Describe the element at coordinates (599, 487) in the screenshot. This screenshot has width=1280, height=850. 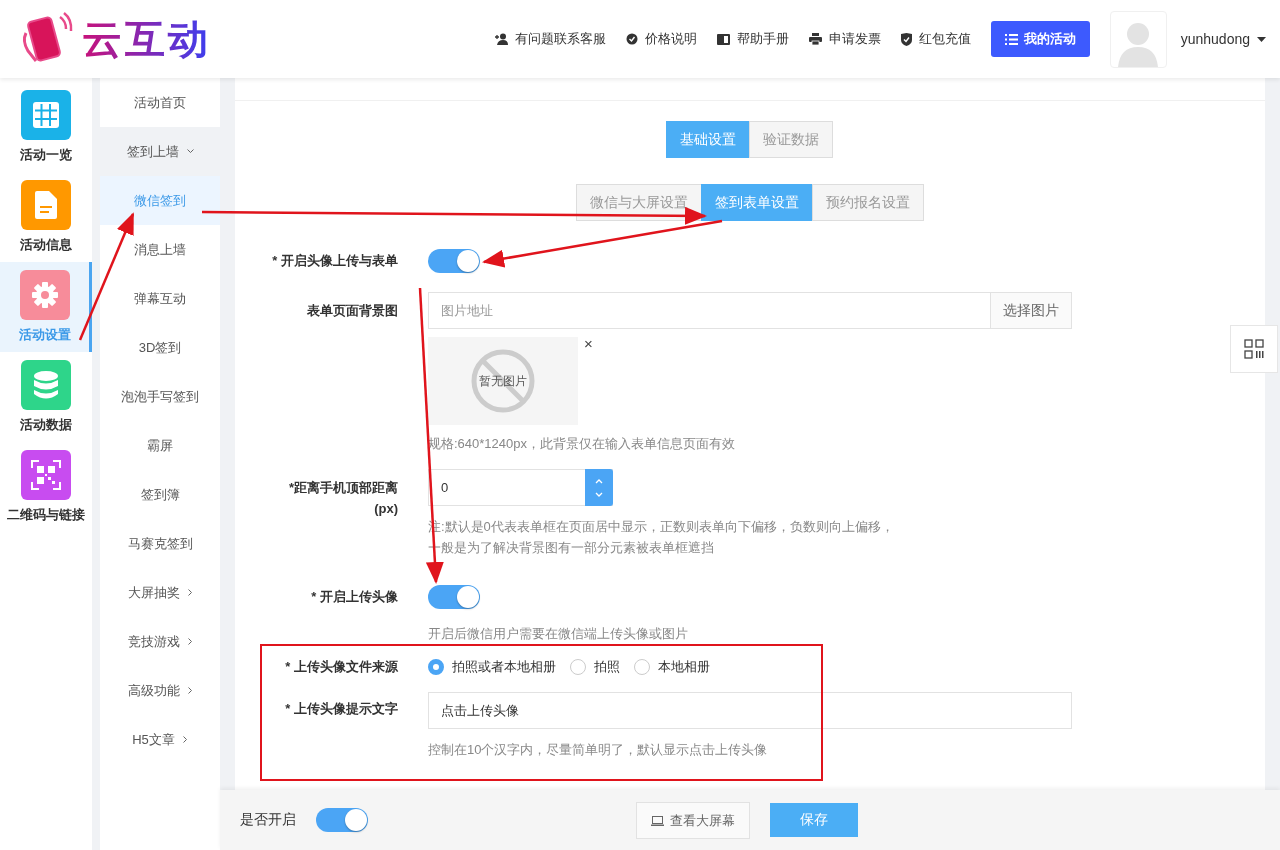
I see `spinner-buttons` at that location.